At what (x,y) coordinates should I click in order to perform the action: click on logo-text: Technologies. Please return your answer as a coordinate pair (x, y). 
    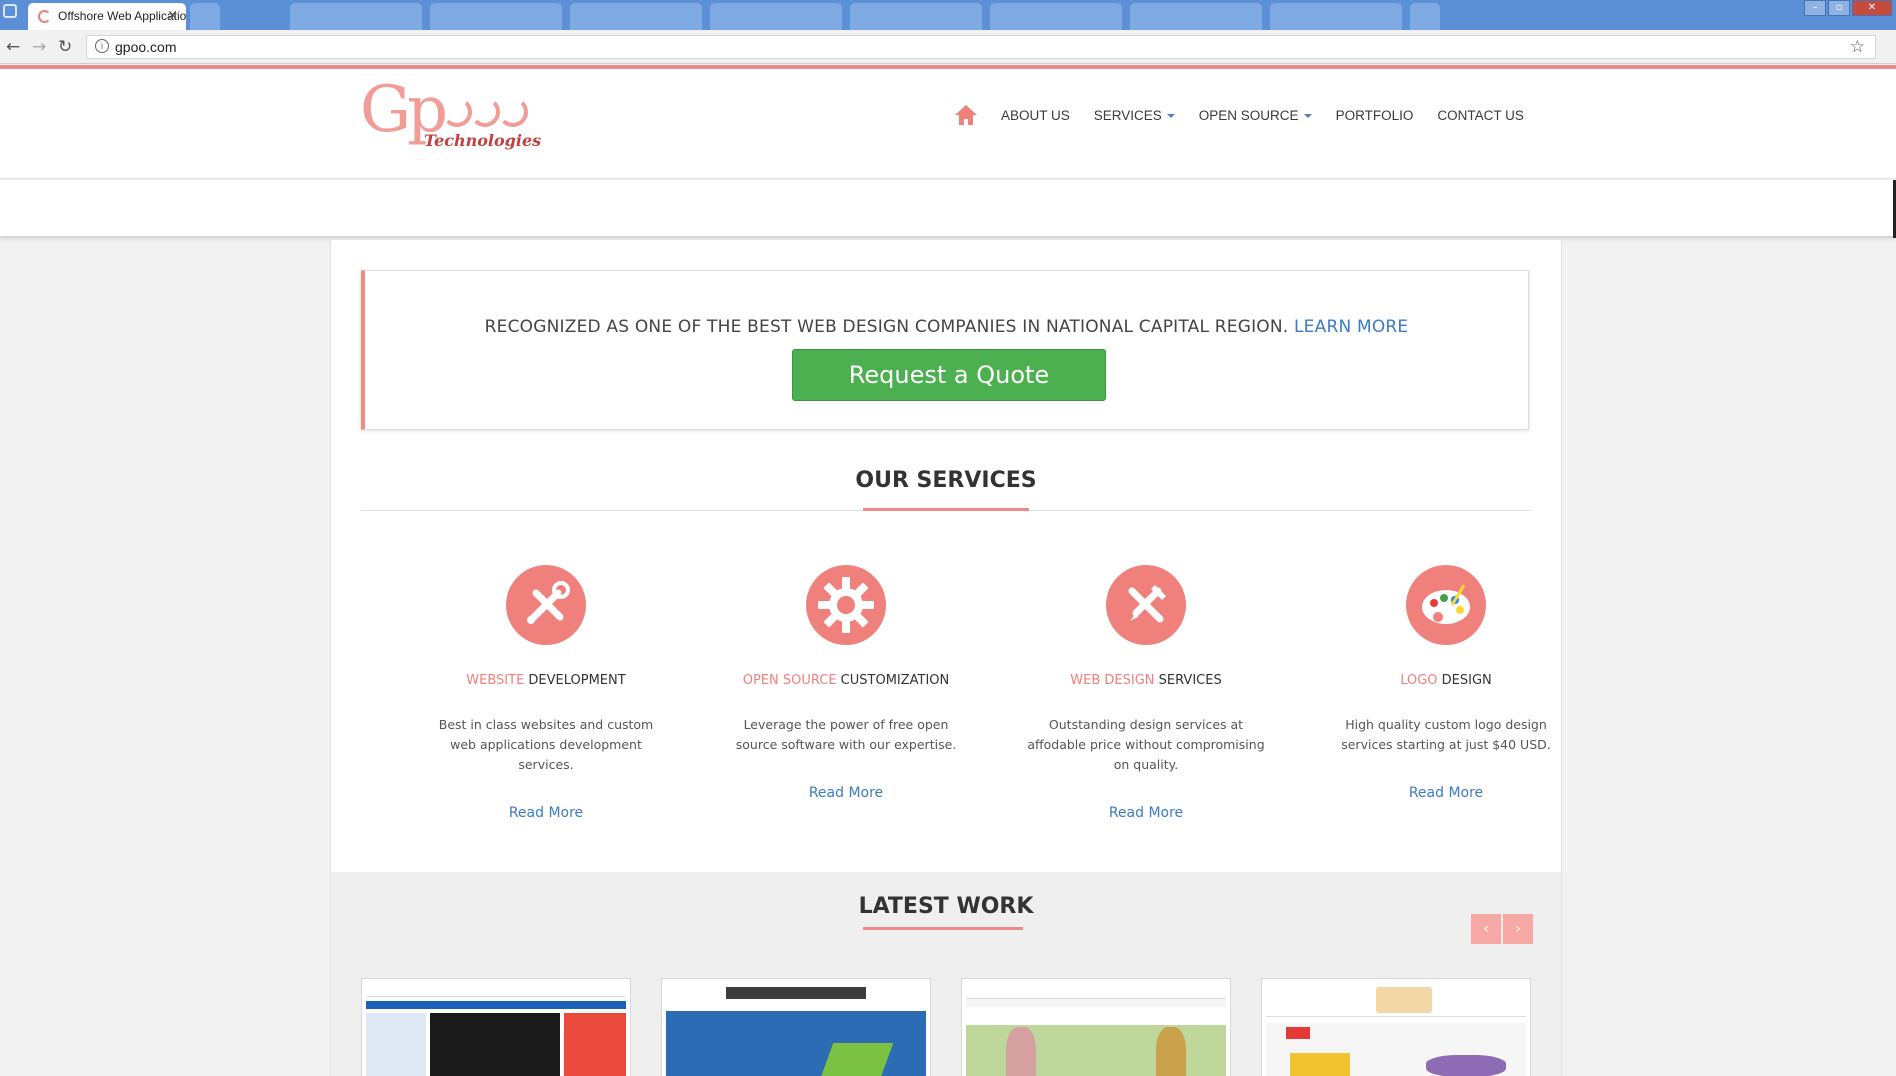
    Looking at the image, I should click on (483, 140).